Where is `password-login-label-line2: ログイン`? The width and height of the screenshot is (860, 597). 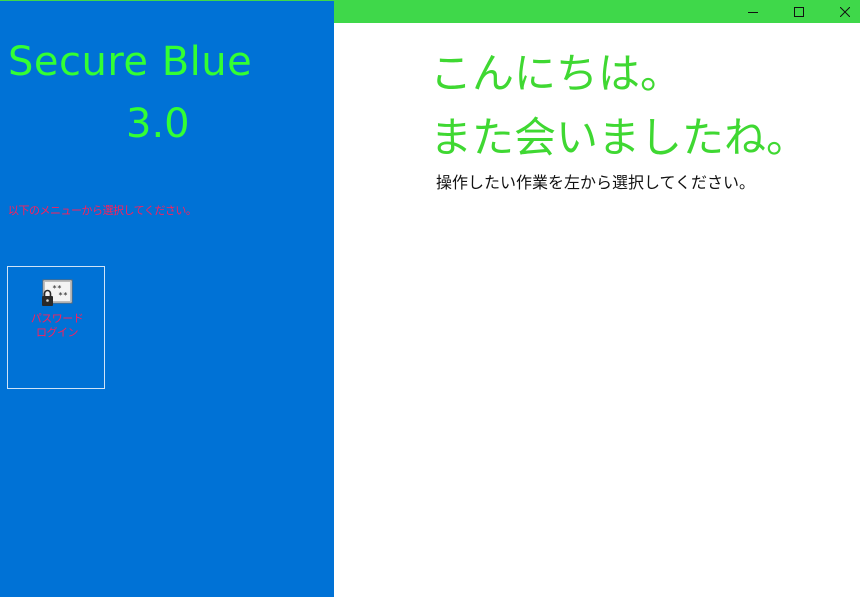 password-login-label-line2: ログイン is located at coordinates (57, 332).